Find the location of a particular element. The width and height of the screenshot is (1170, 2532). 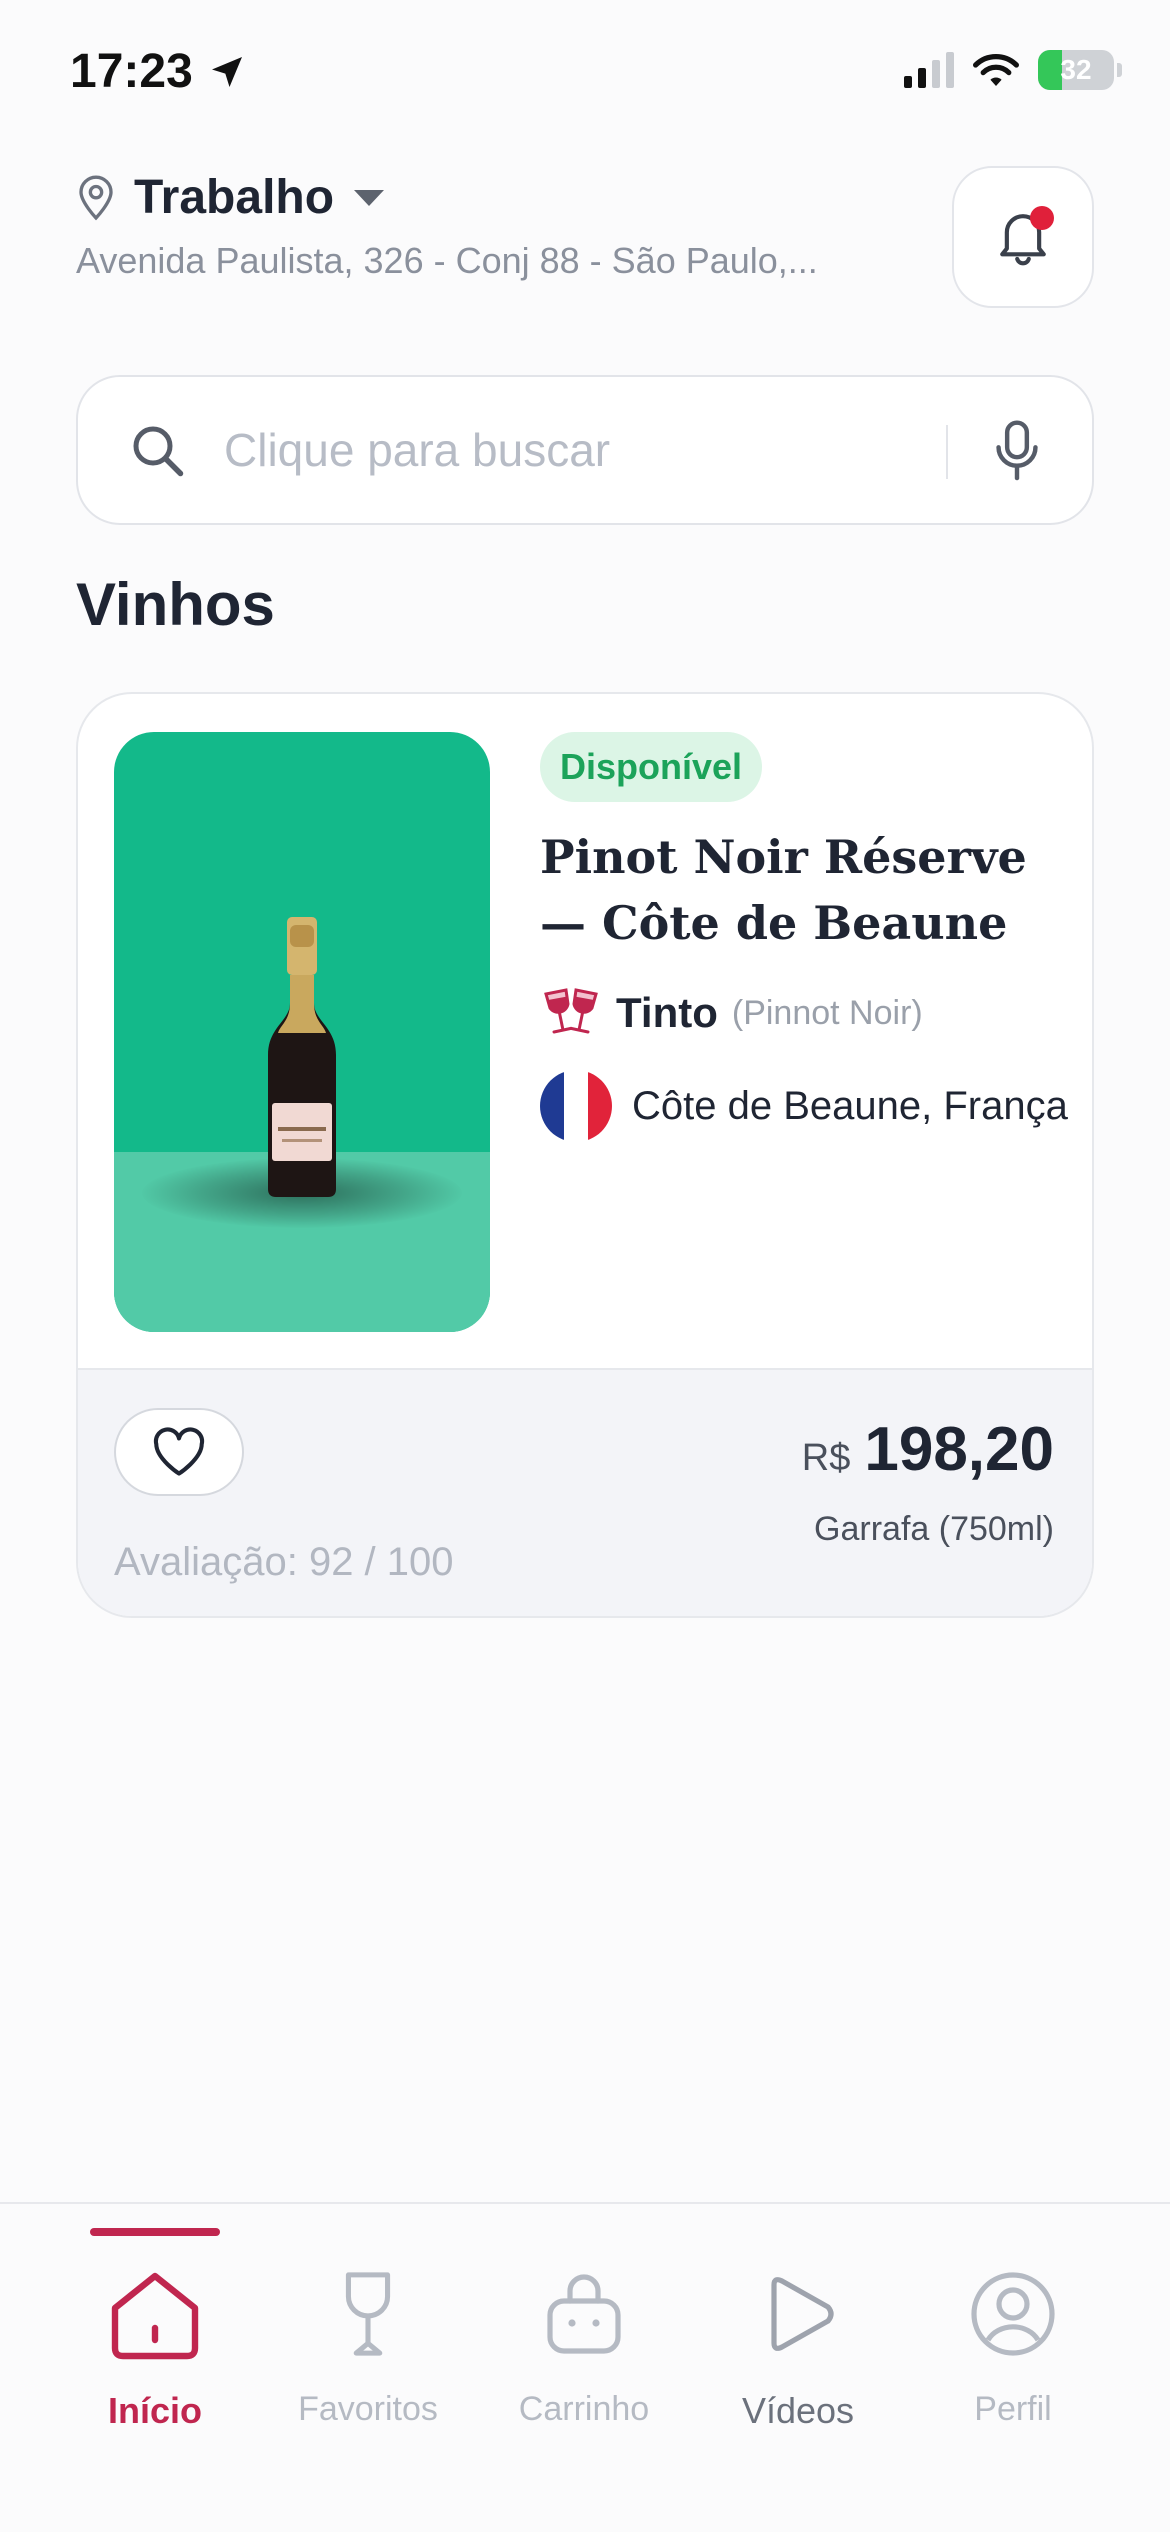

product-image is located at coordinates (302, 1032).